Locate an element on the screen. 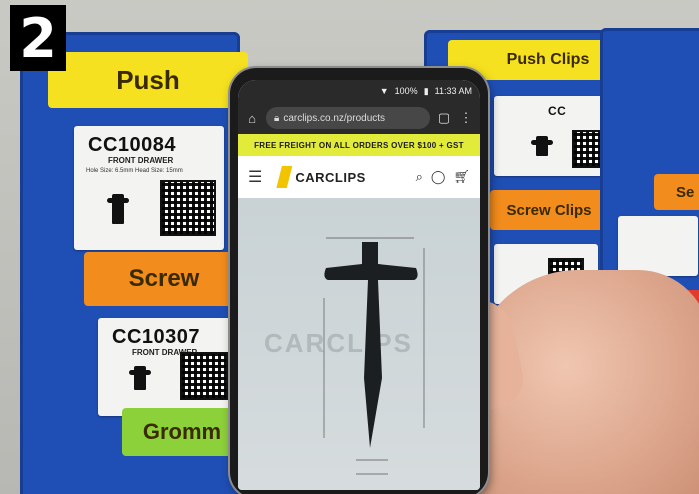 The height and width of the screenshot is (494, 699). rack-label-grommet: Gromm is located at coordinates (182, 432).